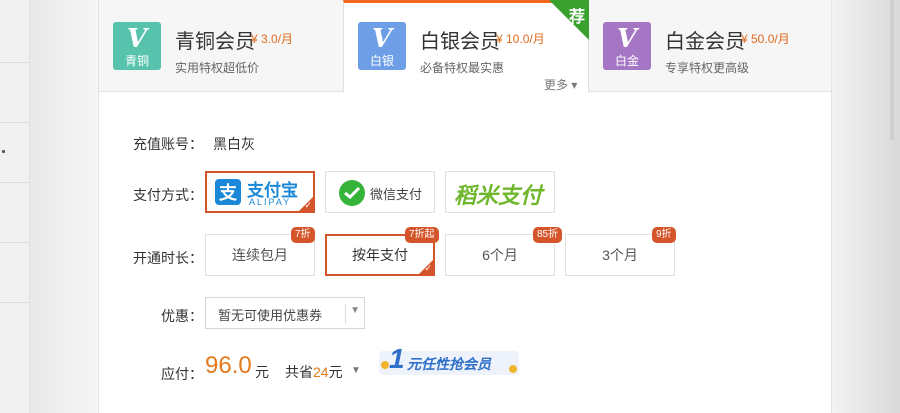 The height and width of the screenshot is (413, 900). I want to click on tab-description: 必备特权最实惠, so click(462, 68).